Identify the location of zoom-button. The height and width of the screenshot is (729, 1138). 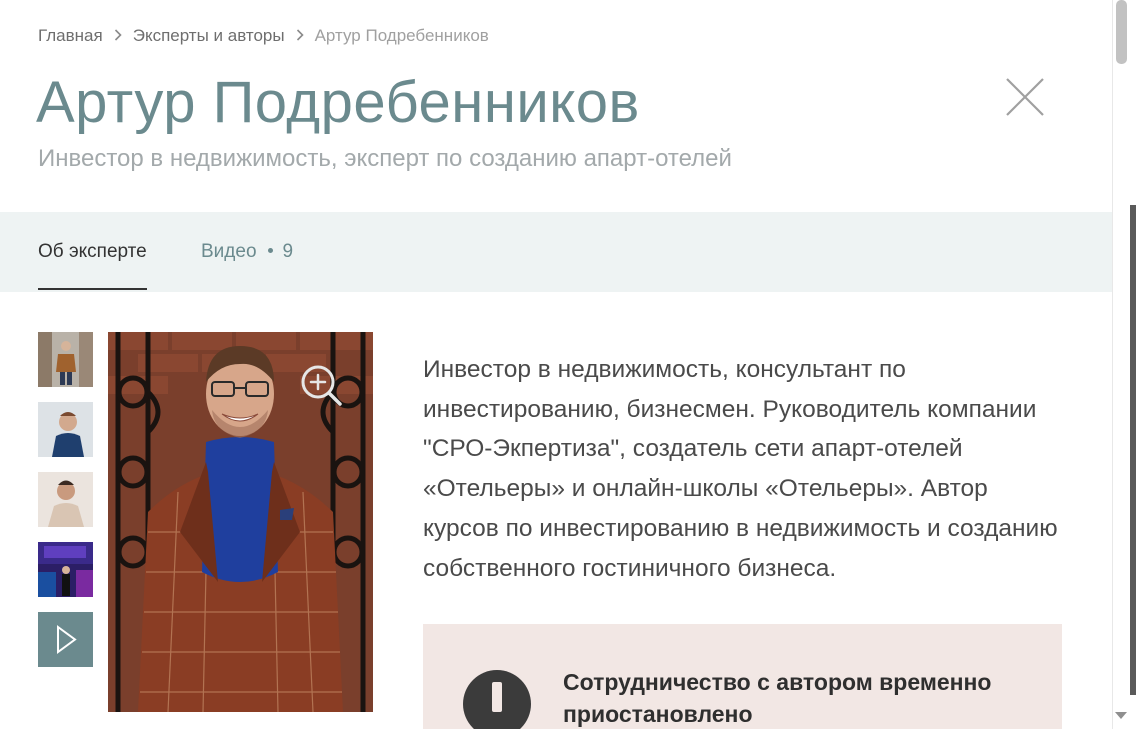
(321, 385).